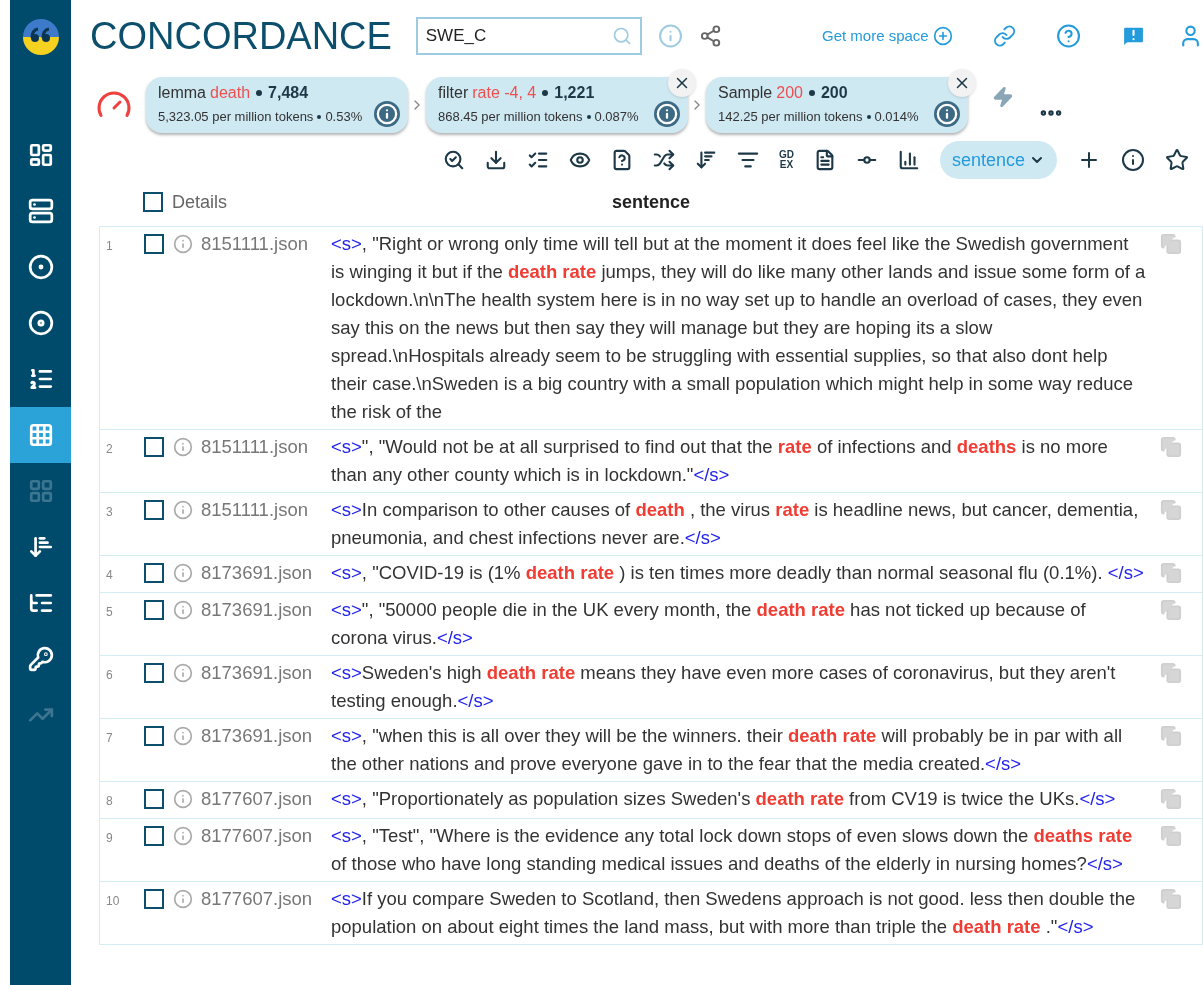 The image size is (1203, 985). I want to click on corpus-input: SWE_C, so click(518, 36).